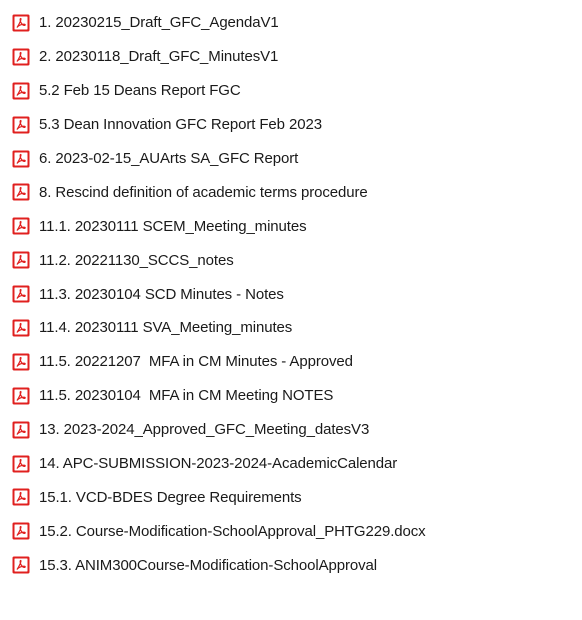  What do you see at coordinates (297, 57) in the screenshot?
I see `file-item: 2. 20230118_Draft_GFC_MinutesV1` at bounding box center [297, 57].